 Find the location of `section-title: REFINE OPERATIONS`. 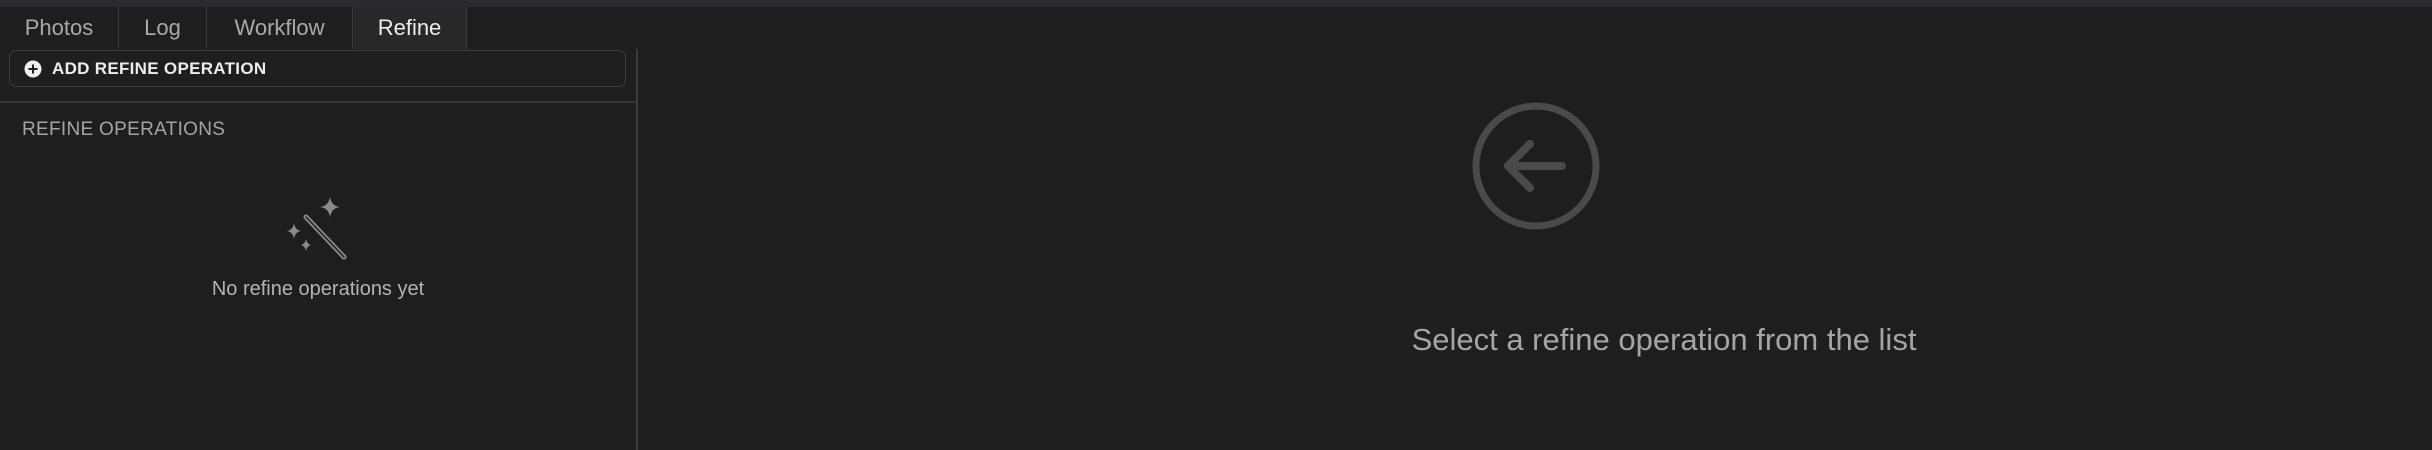

section-title: REFINE OPERATIONS is located at coordinates (124, 129).